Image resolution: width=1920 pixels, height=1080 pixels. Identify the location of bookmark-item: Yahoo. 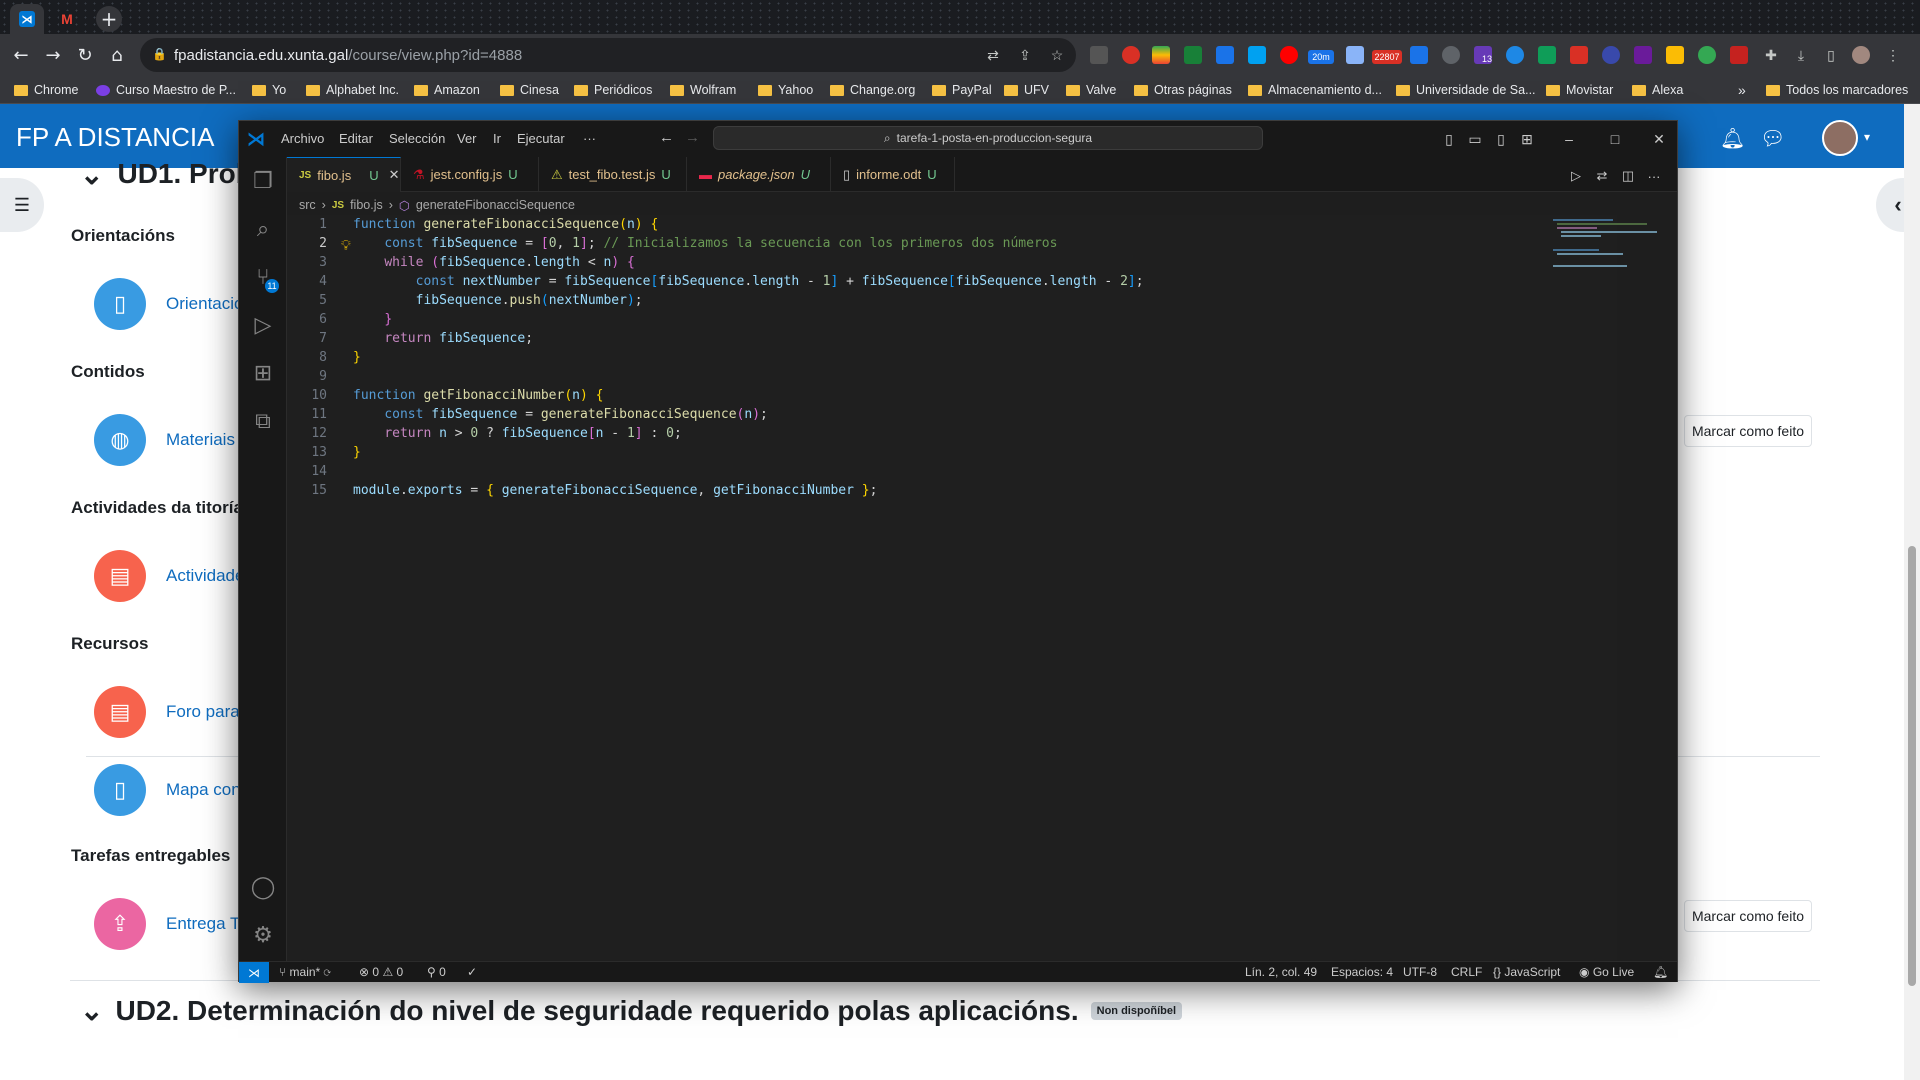
(785, 90).